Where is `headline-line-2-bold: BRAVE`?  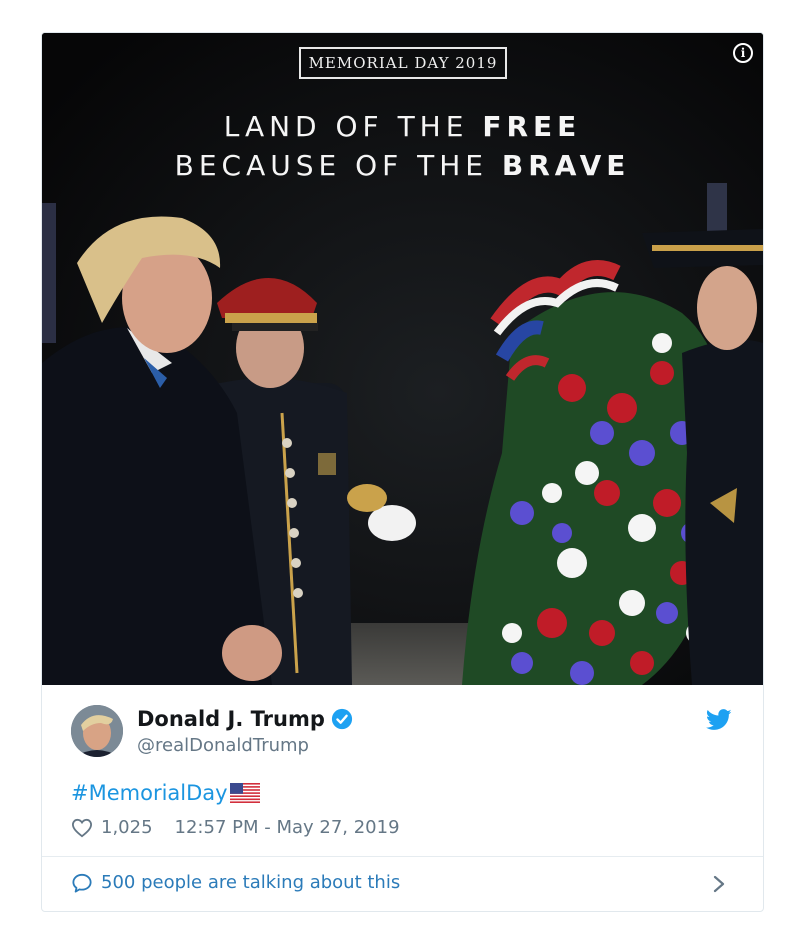
headline-line-2-bold: BRAVE is located at coordinates (566, 165).